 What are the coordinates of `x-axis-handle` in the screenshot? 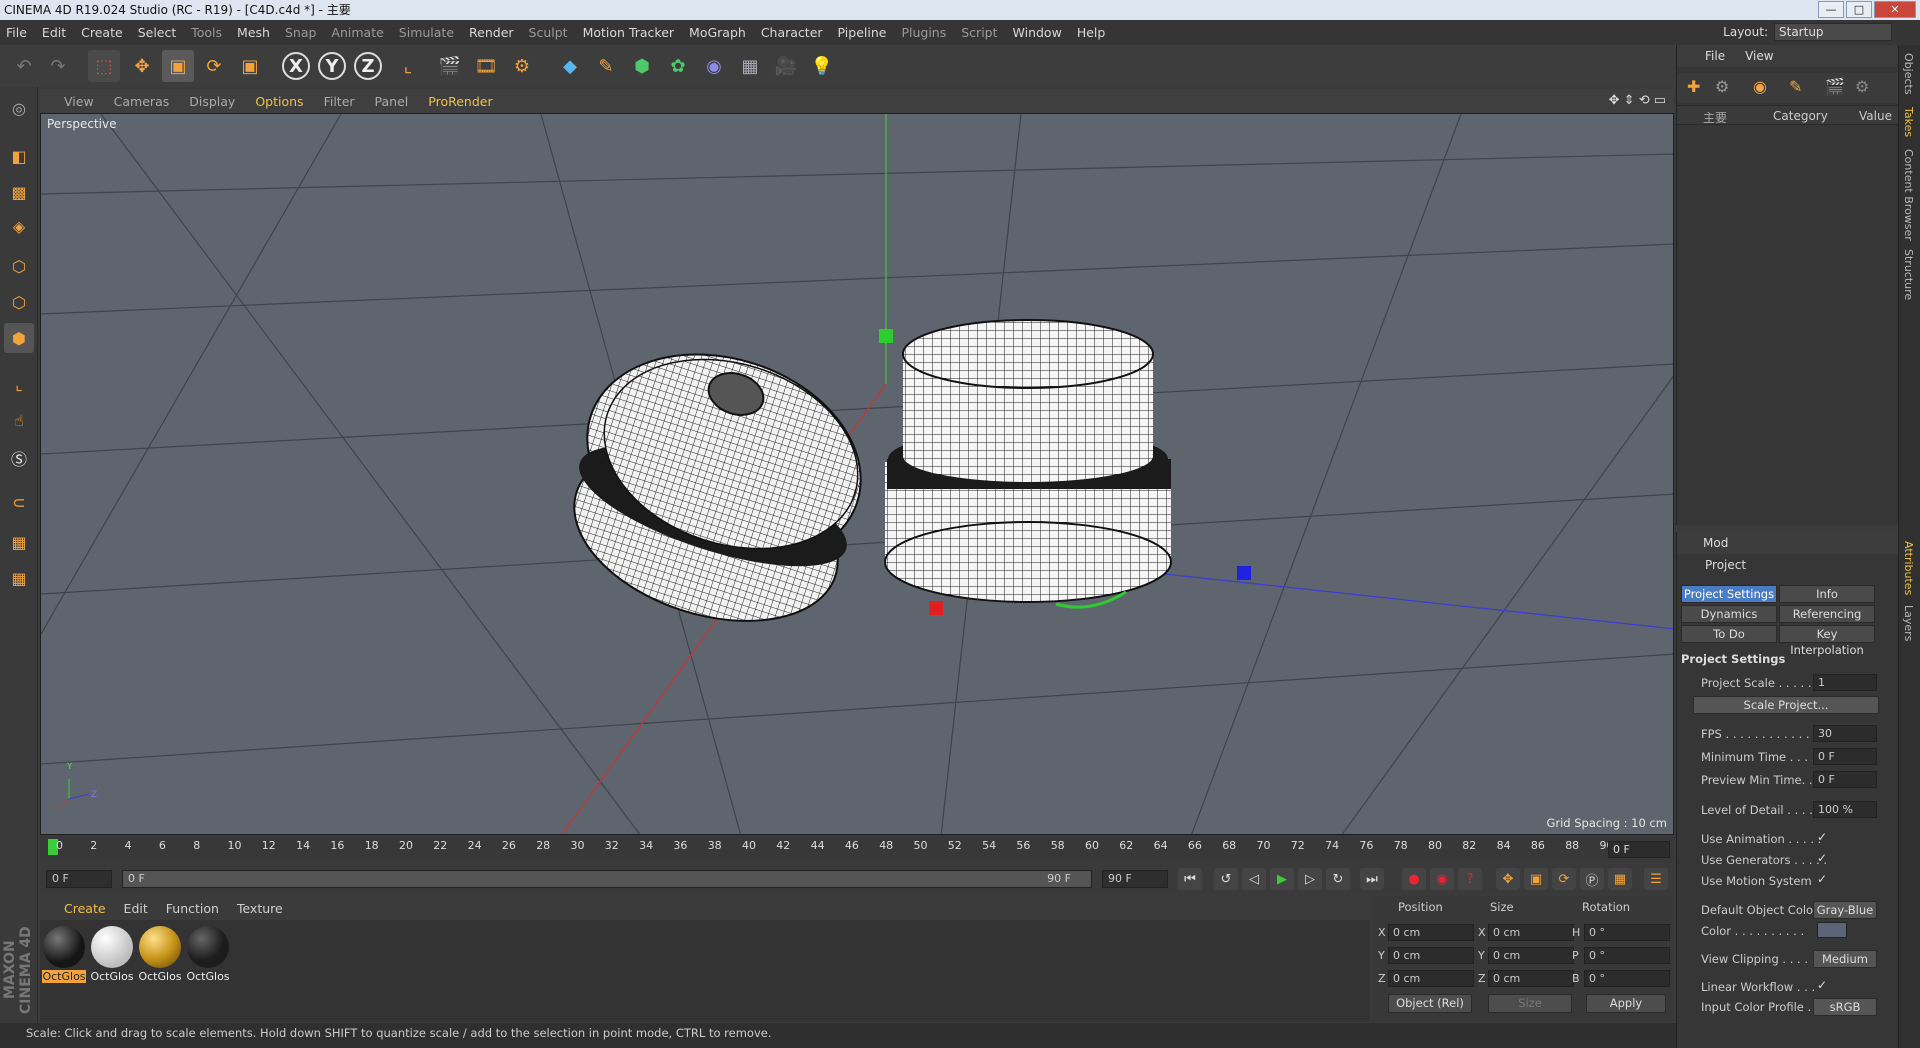 It's located at (936, 608).